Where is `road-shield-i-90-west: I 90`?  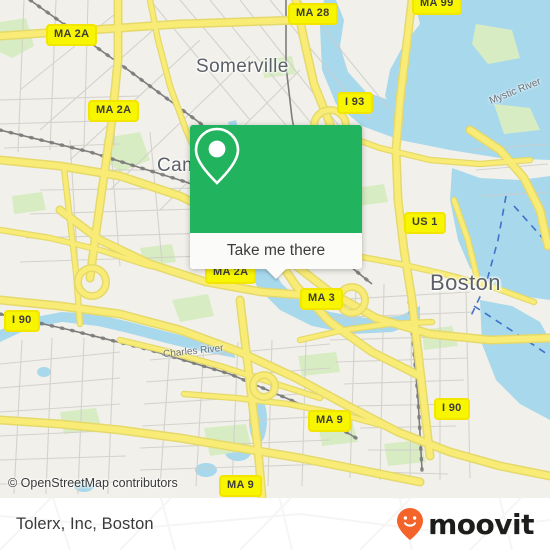 road-shield-i-90-west: I 90 is located at coordinates (22, 321).